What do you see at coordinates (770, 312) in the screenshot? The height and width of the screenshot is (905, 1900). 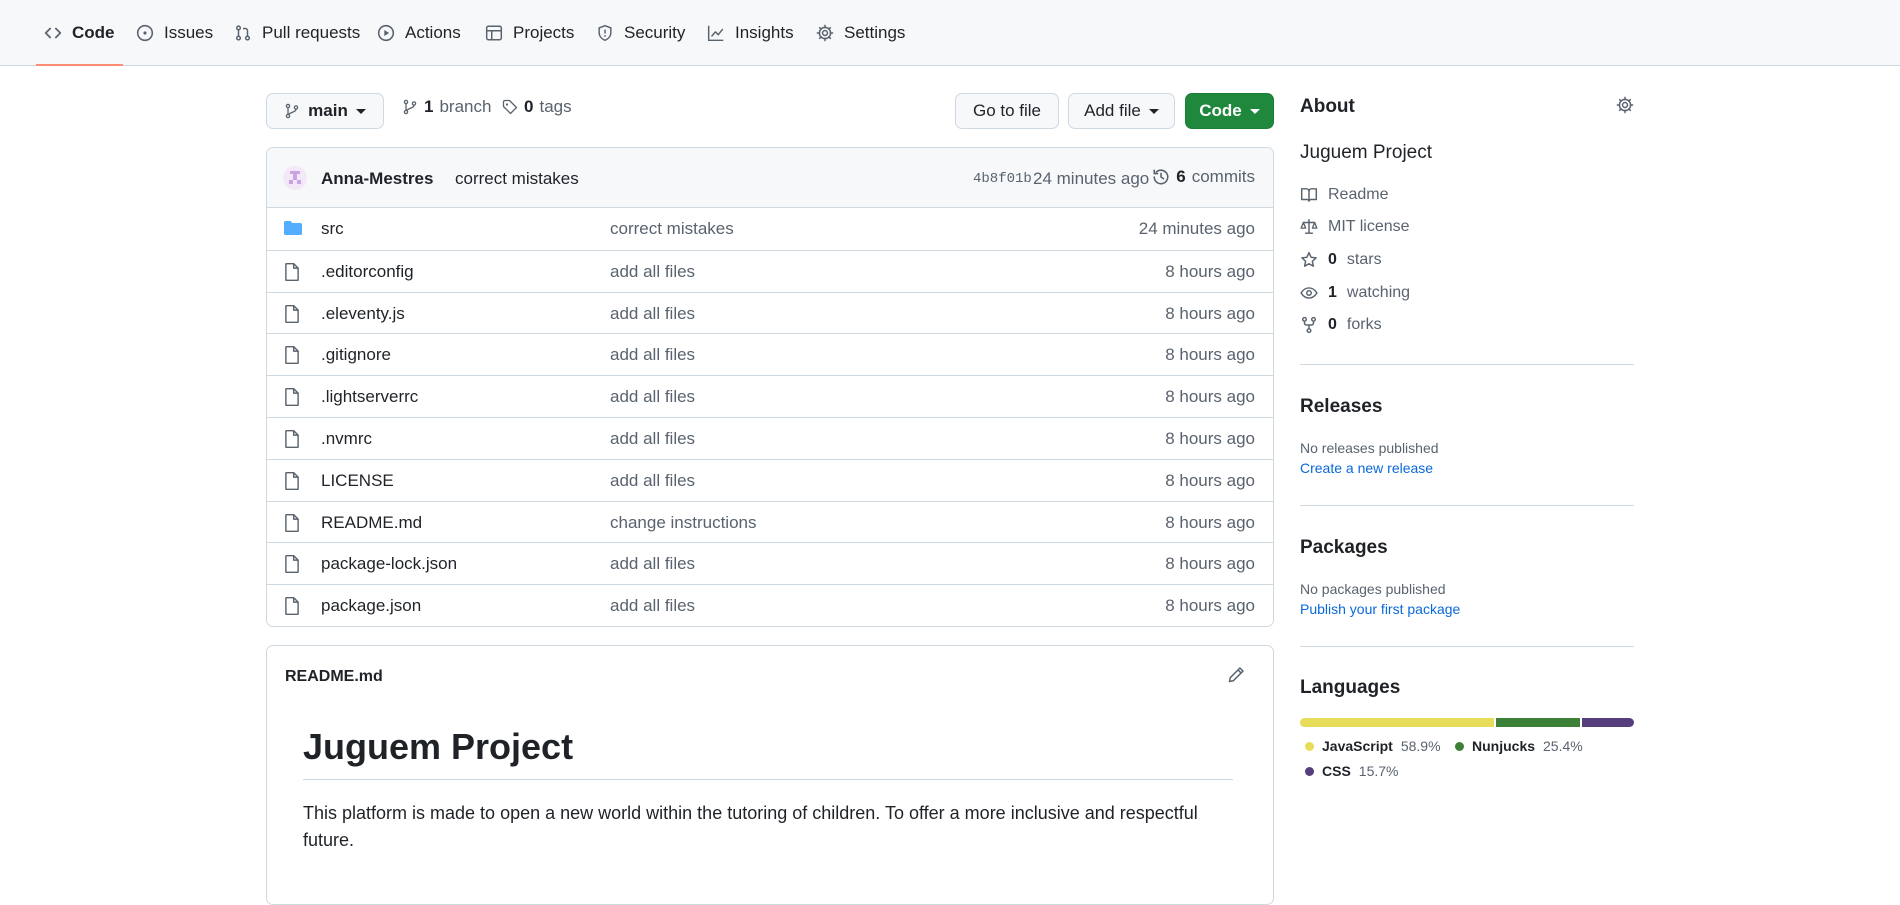 I see `file-row: .eleventy.js add all files 8 hours ago` at bounding box center [770, 312].